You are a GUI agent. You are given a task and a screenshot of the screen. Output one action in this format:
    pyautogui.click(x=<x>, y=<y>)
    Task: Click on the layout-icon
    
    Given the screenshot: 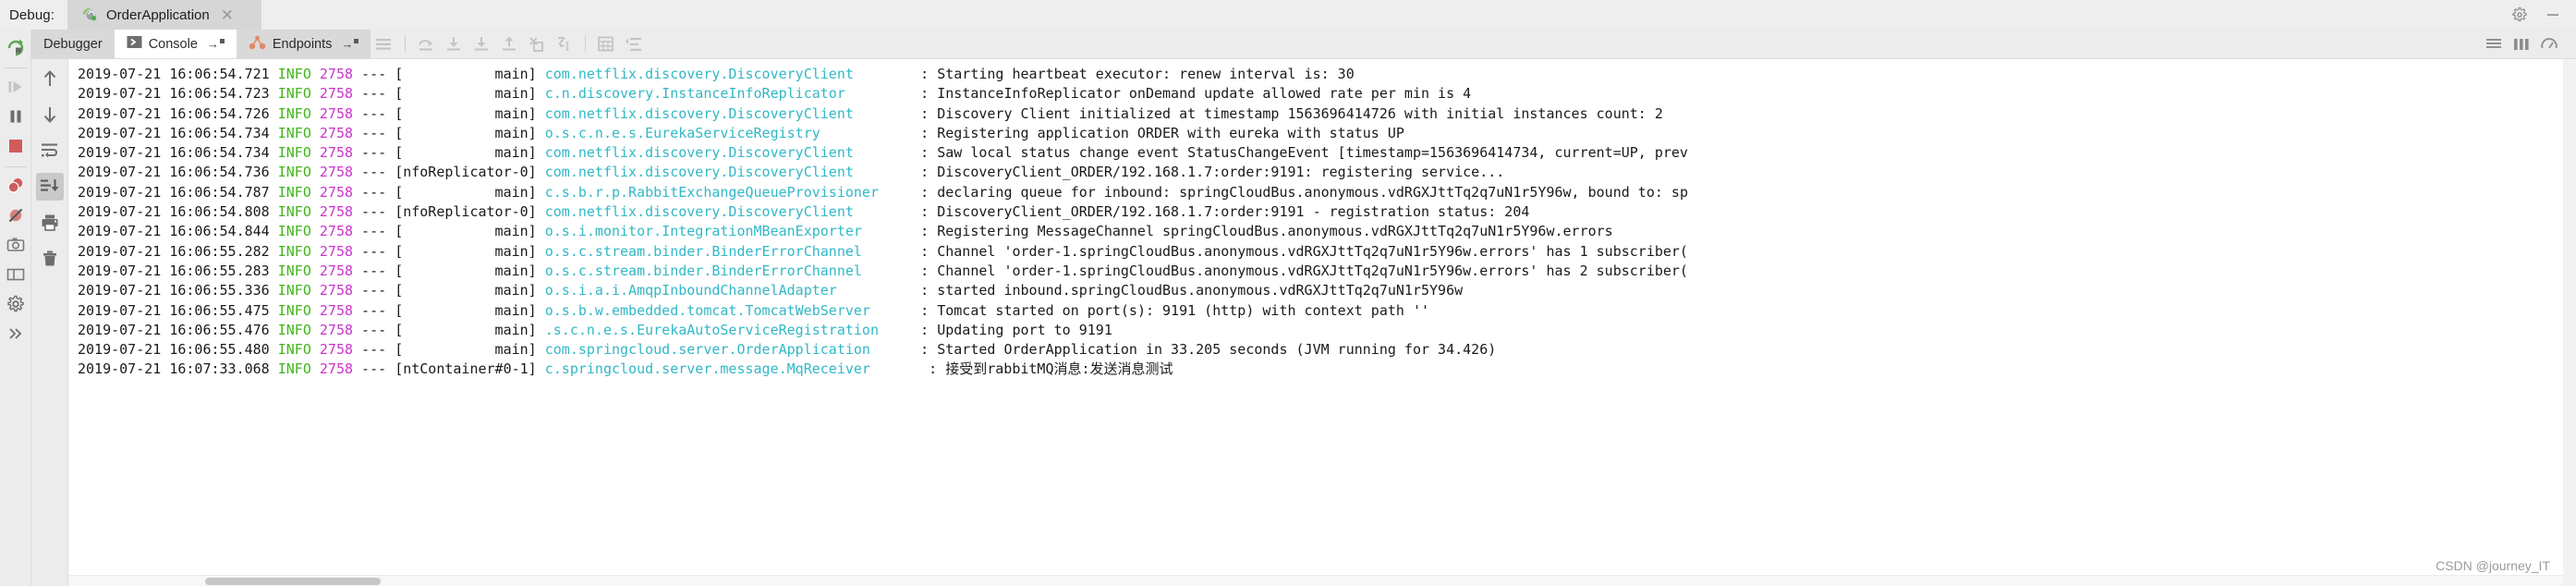 What is the action you would take?
    pyautogui.click(x=16, y=275)
    